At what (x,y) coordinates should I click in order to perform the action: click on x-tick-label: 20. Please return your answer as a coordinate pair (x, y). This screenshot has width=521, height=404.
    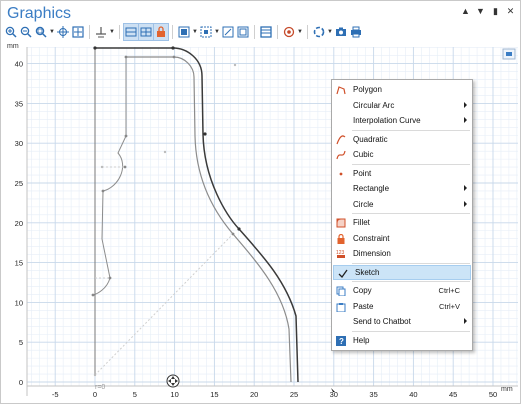
    Looking at the image, I should click on (254, 394).